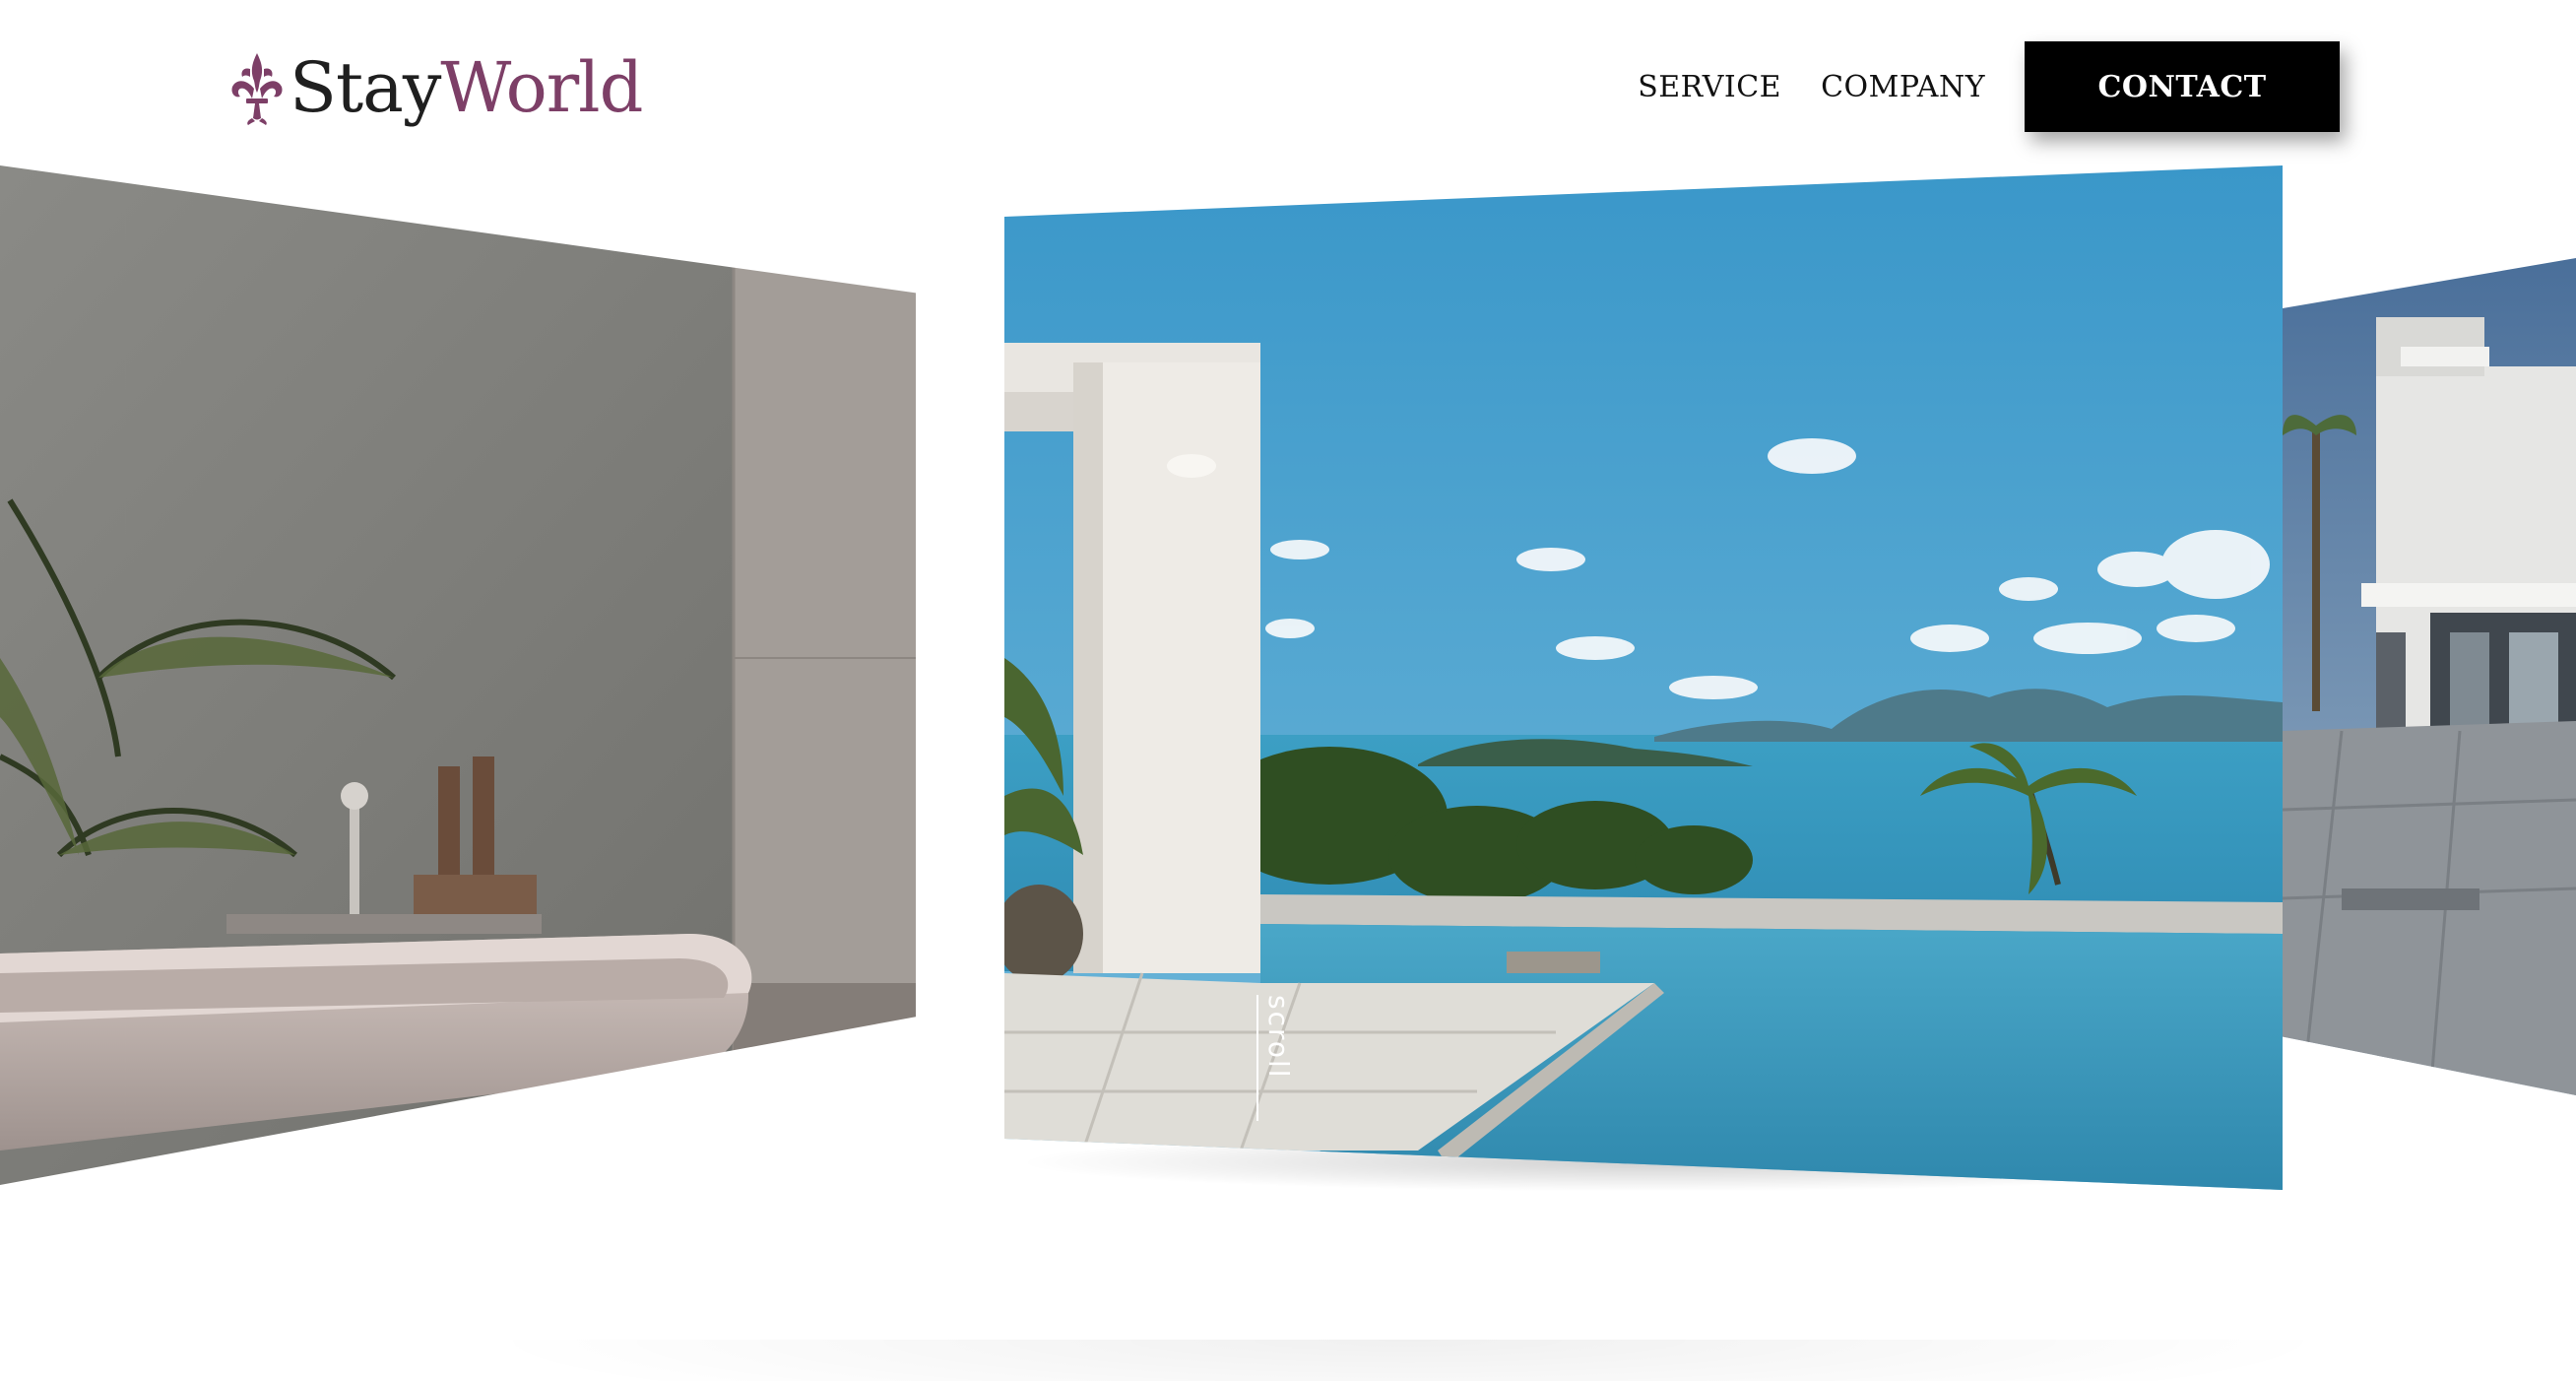  What do you see at coordinates (1989, 86) in the screenshot?
I see `main-nav: SERVICE COMPANY CONTACT` at bounding box center [1989, 86].